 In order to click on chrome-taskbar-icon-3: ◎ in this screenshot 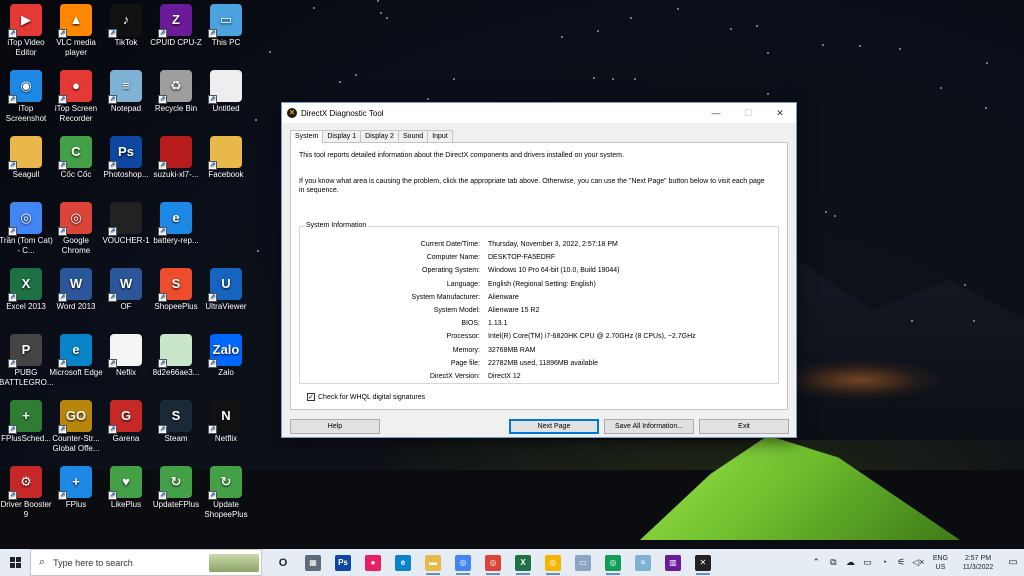, I will do `click(553, 562)`.